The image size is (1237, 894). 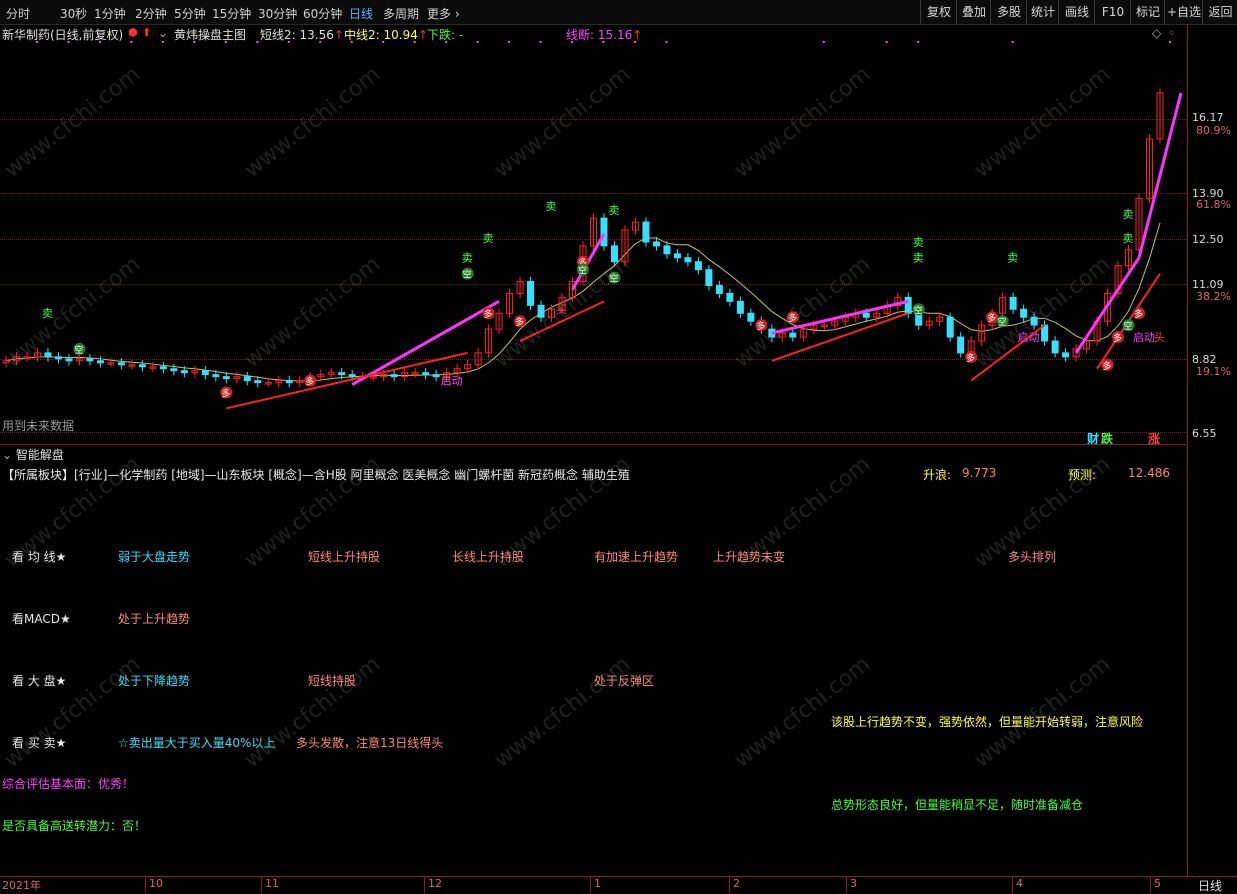 I want to click on draw-line-button: 画线, so click(x=1076, y=12).